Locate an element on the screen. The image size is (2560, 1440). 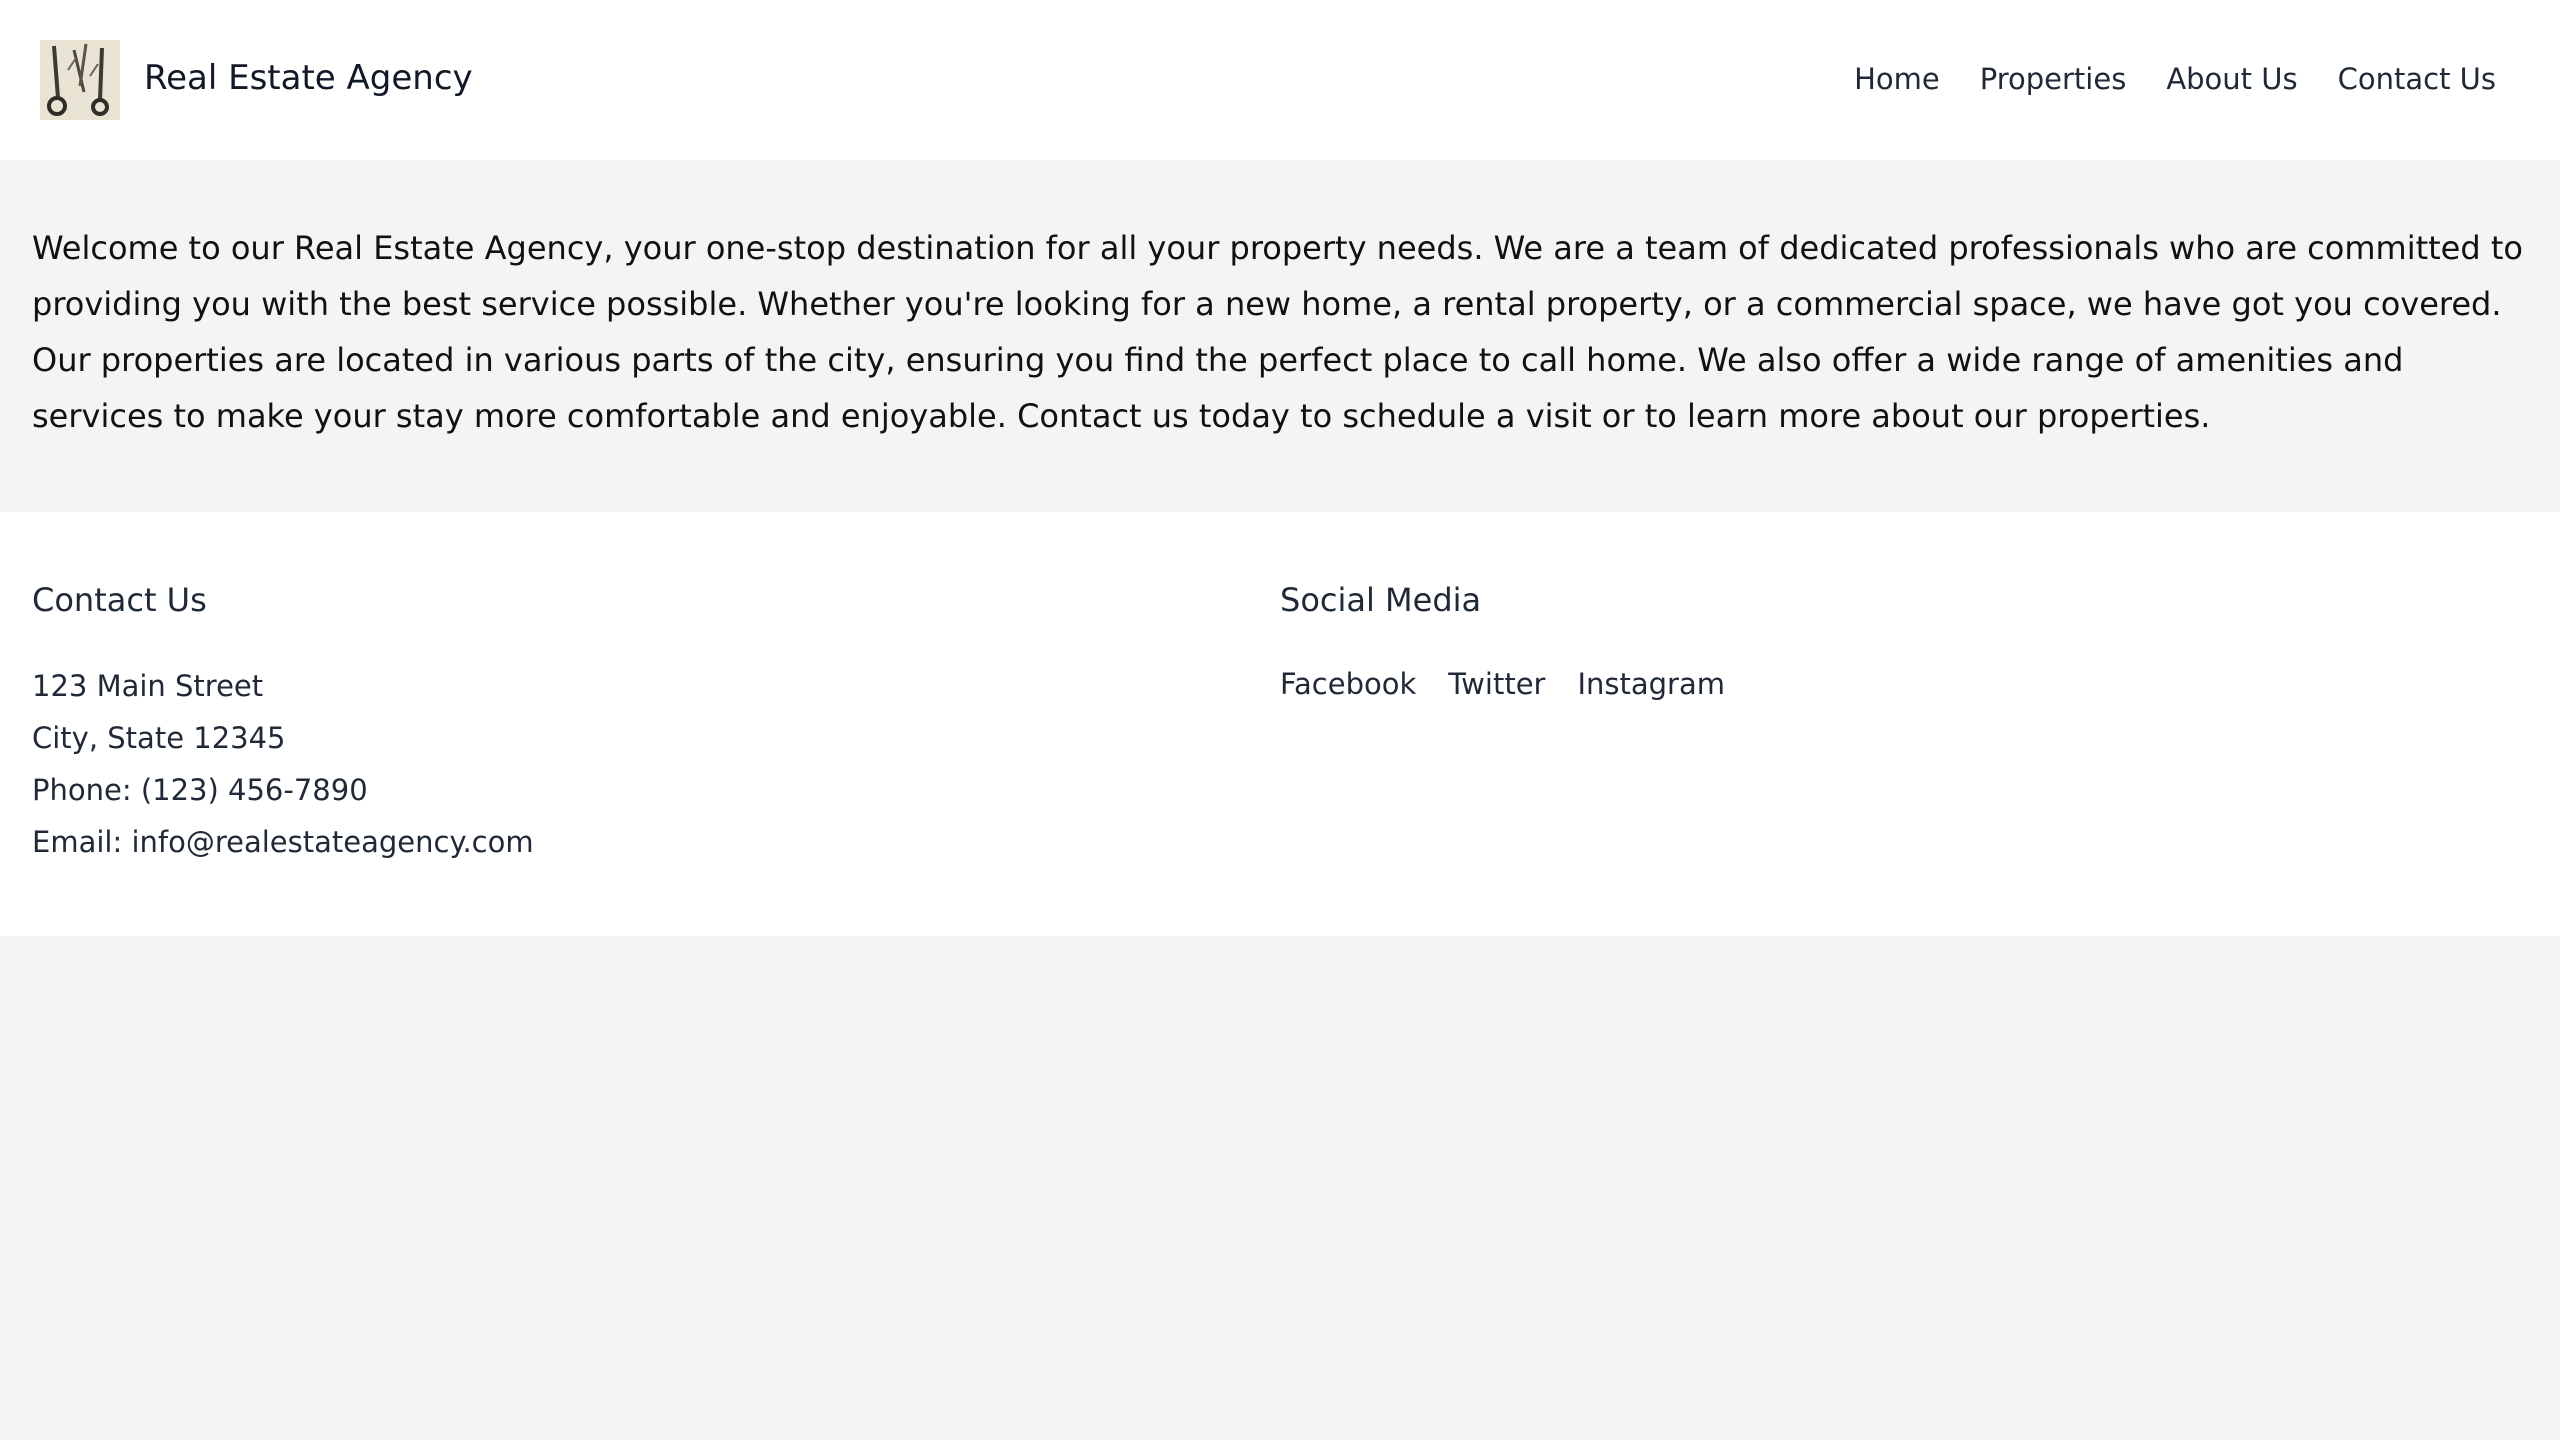
twitter-link: Twitter is located at coordinates (1496, 684).